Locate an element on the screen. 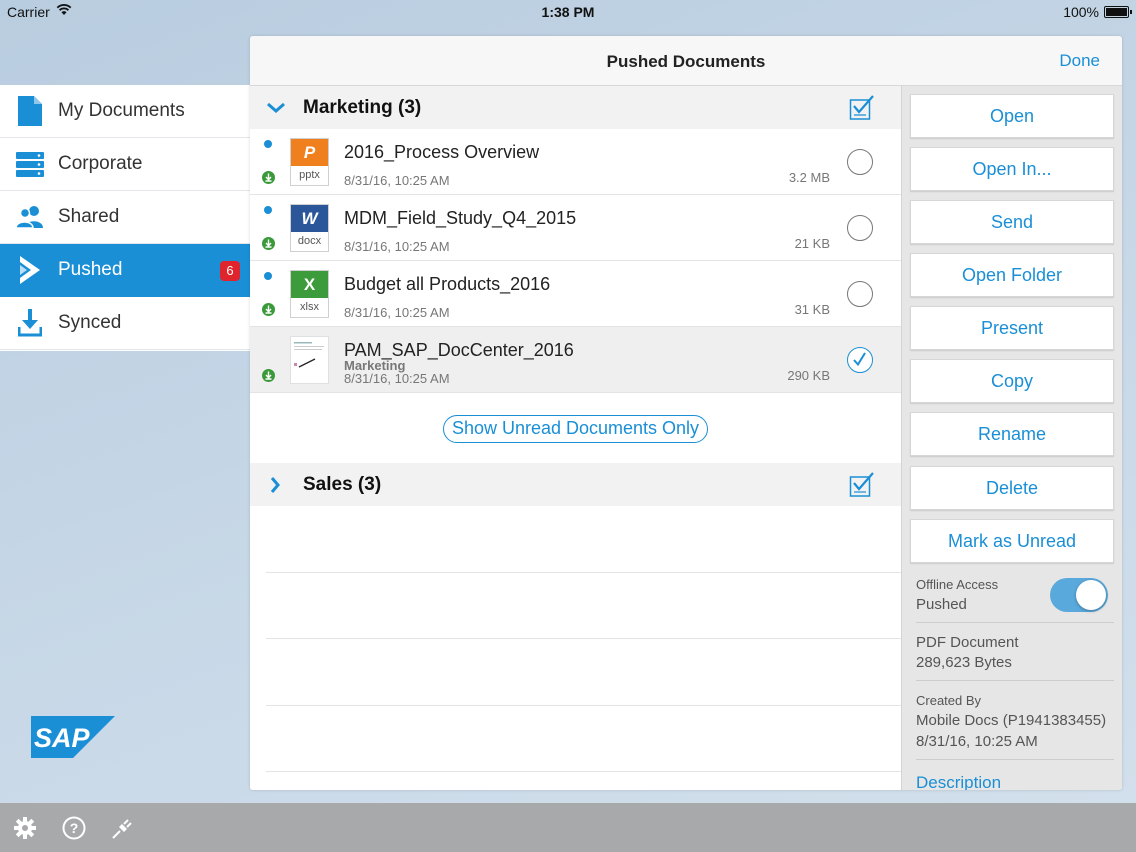 The image size is (1136, 852). status-bar: Carrier 1:38 PM 100% is located at coordinates (568, 12).